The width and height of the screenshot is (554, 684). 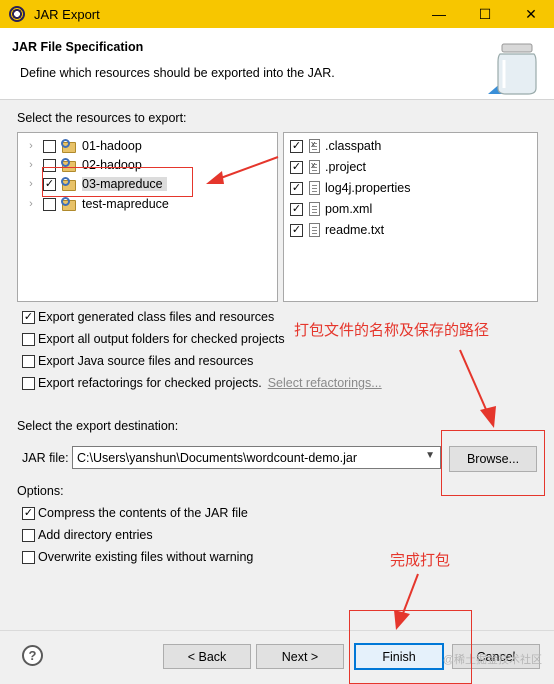 What do you see at coordinates (78, 47) in the screenshot?
I see `page-title: JAR File Specification` at bounding box center [78, 47].